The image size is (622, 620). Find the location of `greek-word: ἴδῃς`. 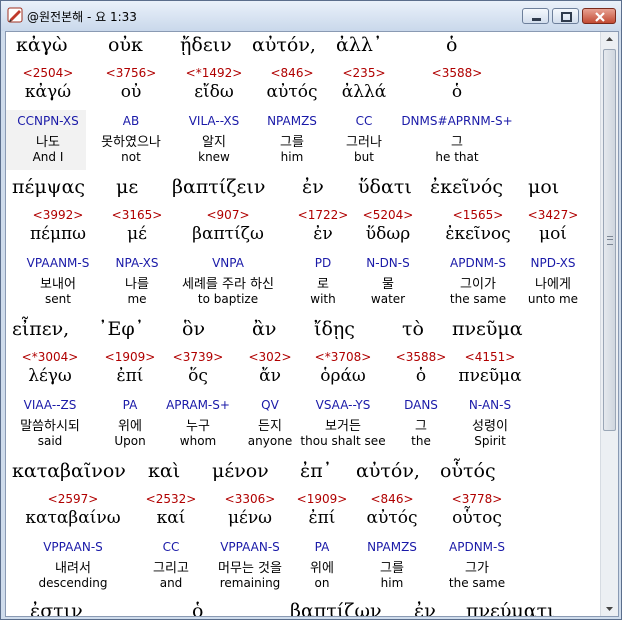

greek-word: ἴδῃς is located at coordinates (334, 329).